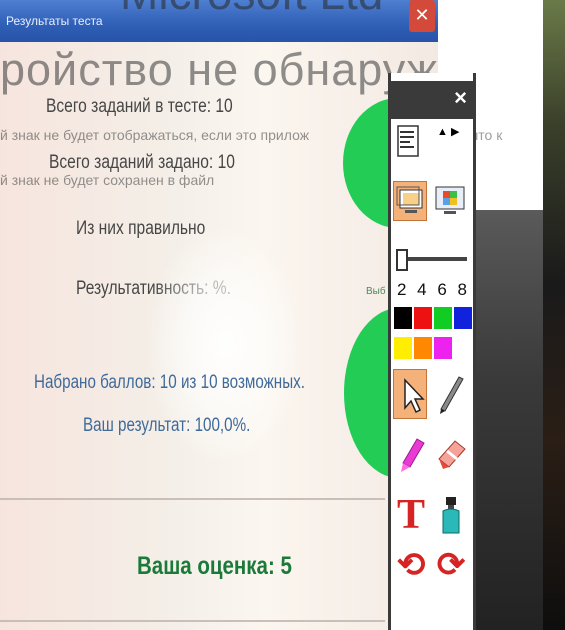 This screenshot has width=565, height=630. What do you see at coordinates (443, 348) in the screenshot?
I see `color-swatch-magenta` at bounding box center [443, 348].